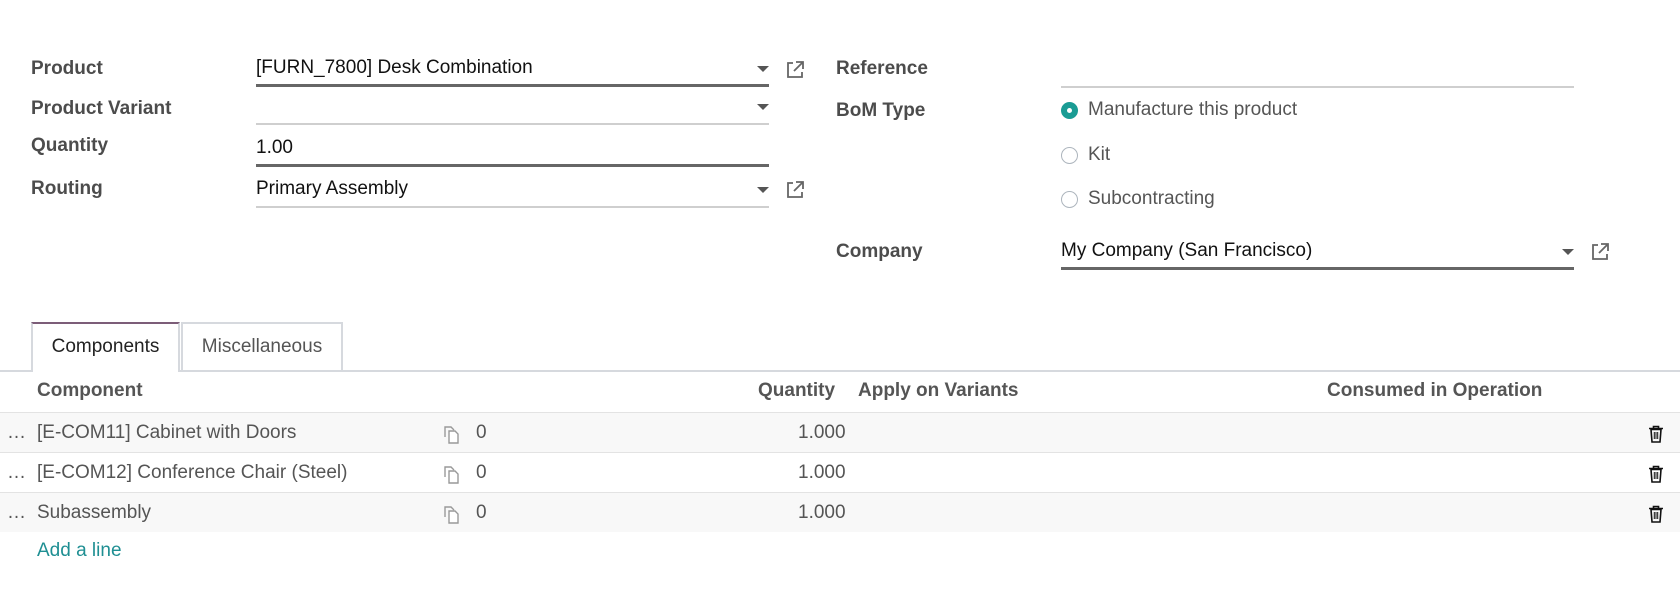  I want to click on component-name: [E-COM11] Cabinet with Doors, so click(166, 433).